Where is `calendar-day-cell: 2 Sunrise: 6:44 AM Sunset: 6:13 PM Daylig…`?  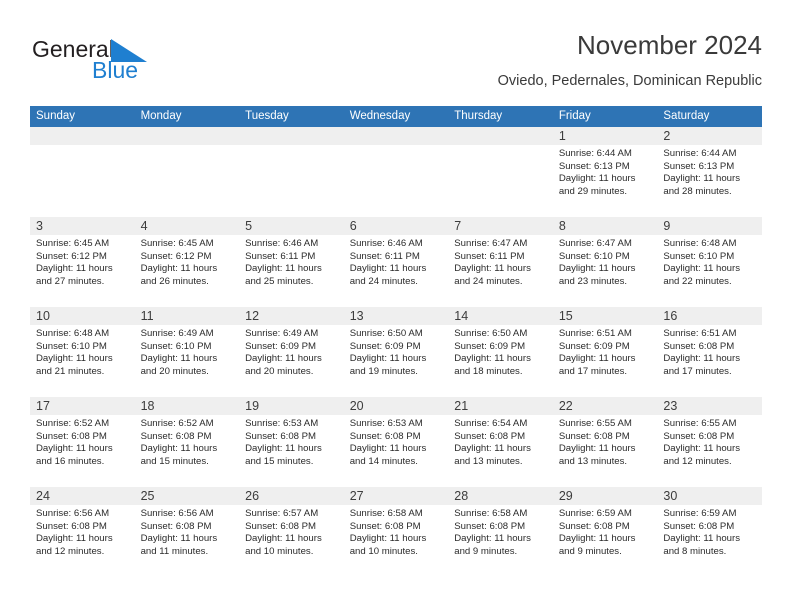 calendar-day-cell: 2 Sunrise: 6:44 AM Sunset: 6:13 PM Daylig… is located at coordinates (709, 172).